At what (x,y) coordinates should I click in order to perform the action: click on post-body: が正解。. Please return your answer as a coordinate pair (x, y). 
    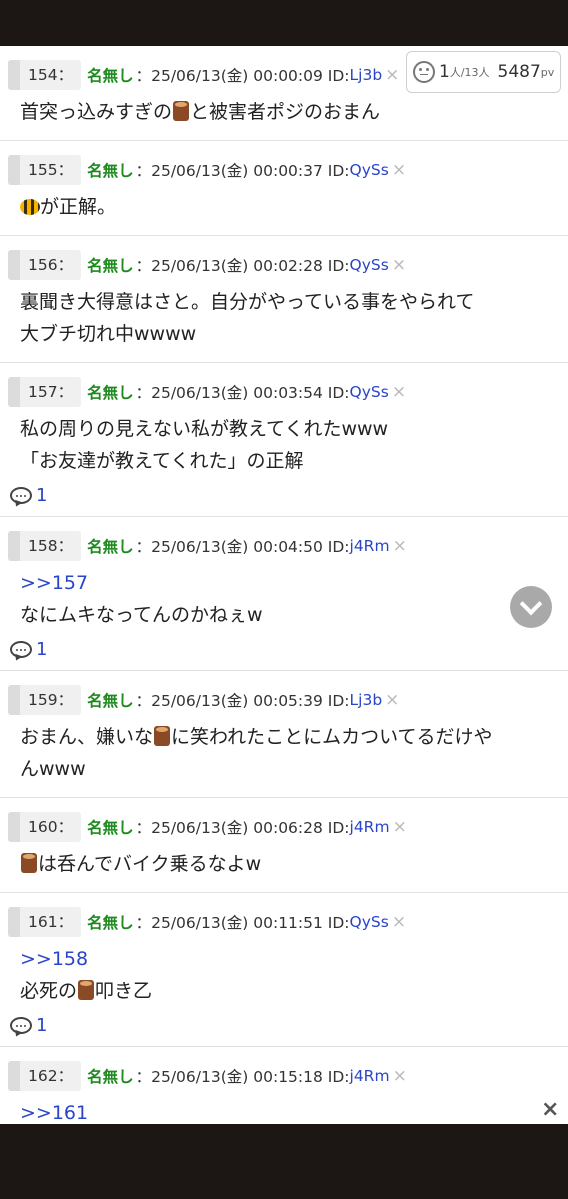
    Looking at the image, I should click on (283, 210).